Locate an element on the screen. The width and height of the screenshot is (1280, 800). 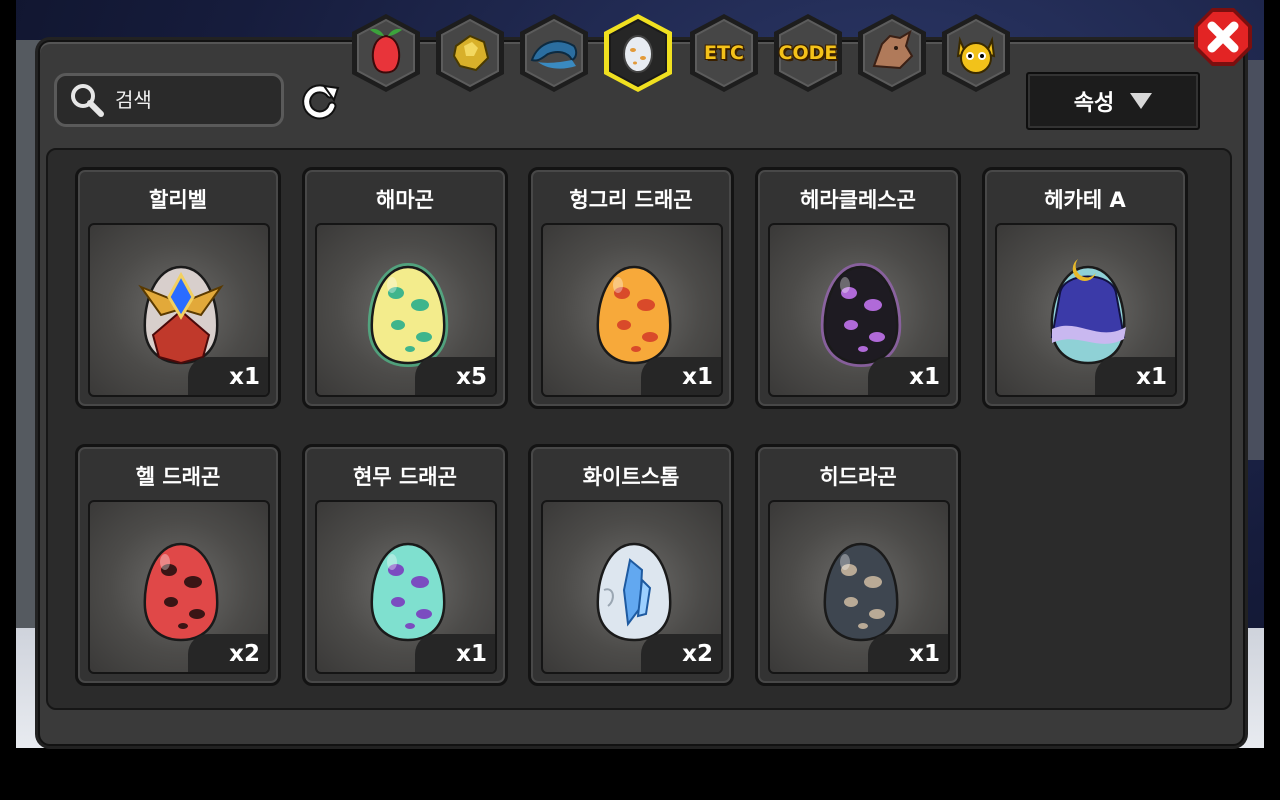
chevron-down-icon is located at coordinates (1141, 101).